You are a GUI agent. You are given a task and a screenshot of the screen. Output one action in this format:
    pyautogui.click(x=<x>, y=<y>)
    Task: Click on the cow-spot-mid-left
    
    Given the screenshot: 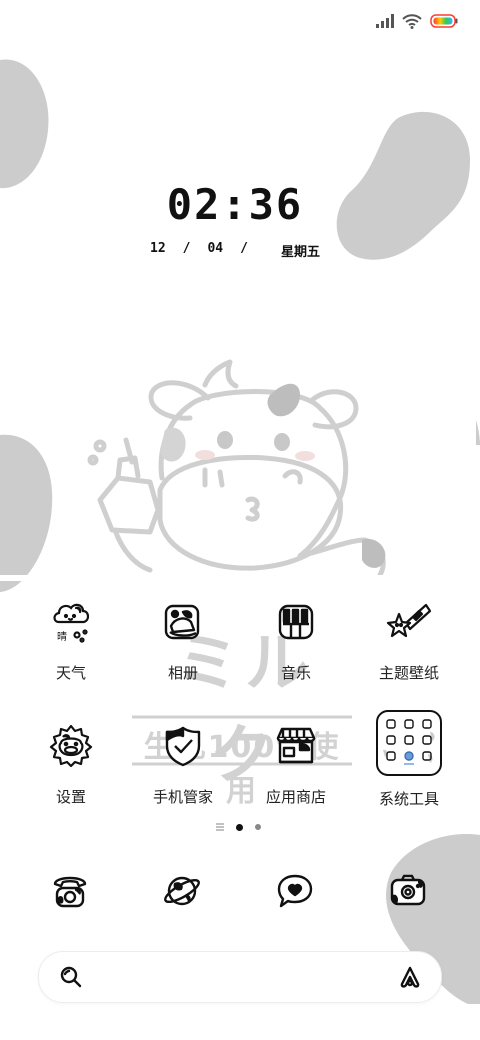 What is the action you would take?
    pyautogui.click(x=26, y=513)
    